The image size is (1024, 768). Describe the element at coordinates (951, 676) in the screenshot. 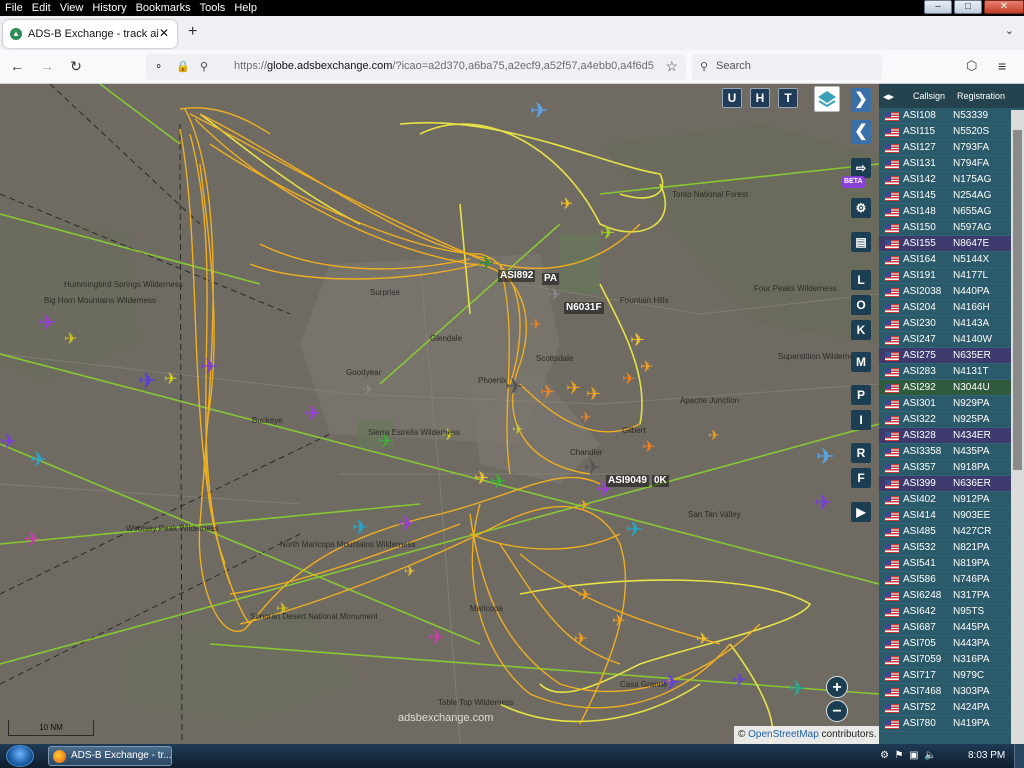

I see `table-row: ASI717 N979C` at that location.